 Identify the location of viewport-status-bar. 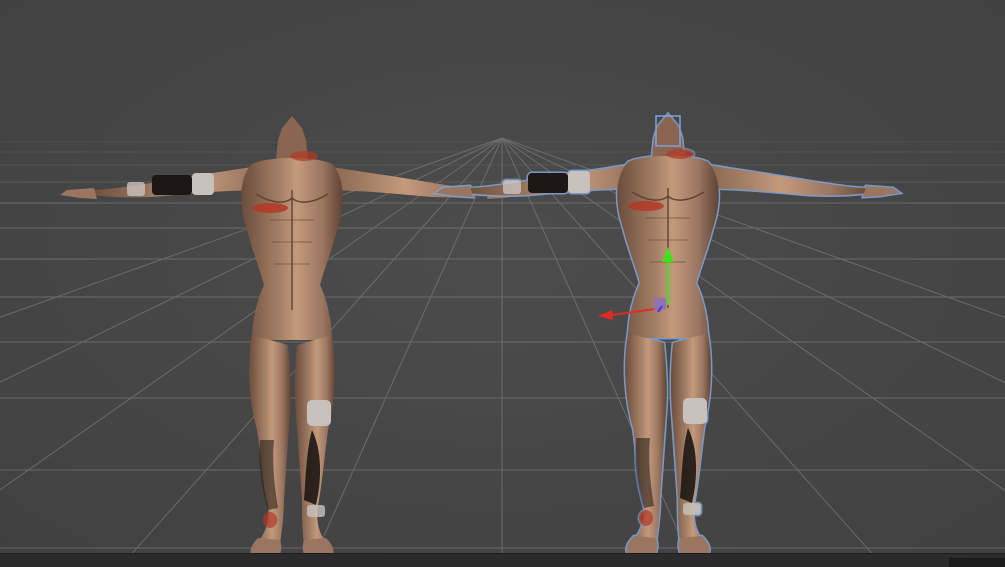
(502, 560).